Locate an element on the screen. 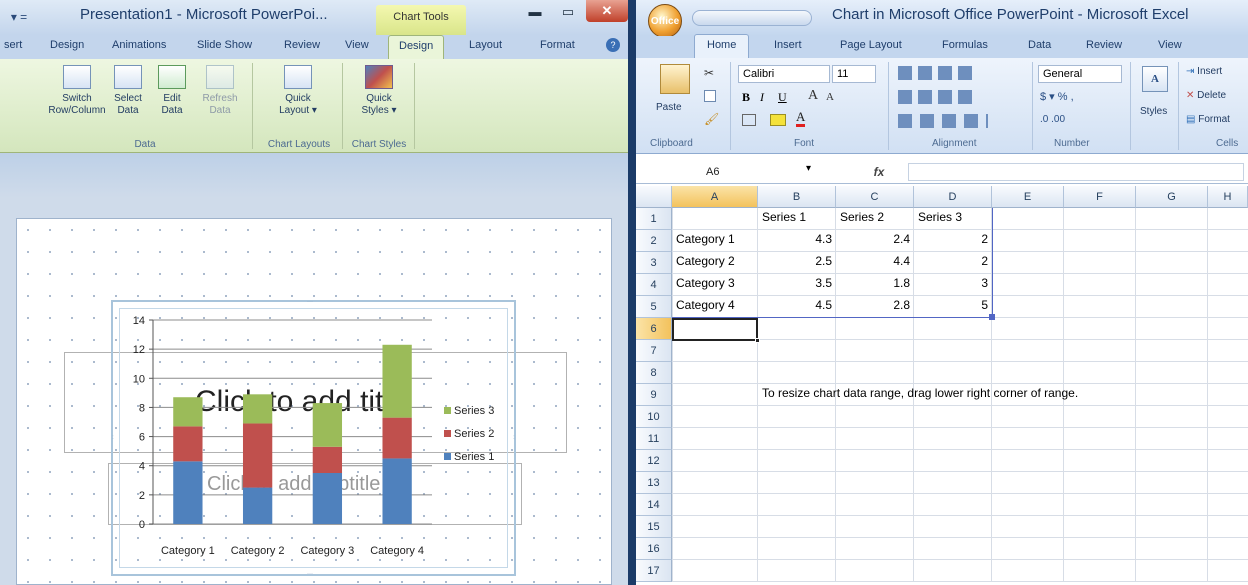  fill-handle is located at coordinates (757, 340).